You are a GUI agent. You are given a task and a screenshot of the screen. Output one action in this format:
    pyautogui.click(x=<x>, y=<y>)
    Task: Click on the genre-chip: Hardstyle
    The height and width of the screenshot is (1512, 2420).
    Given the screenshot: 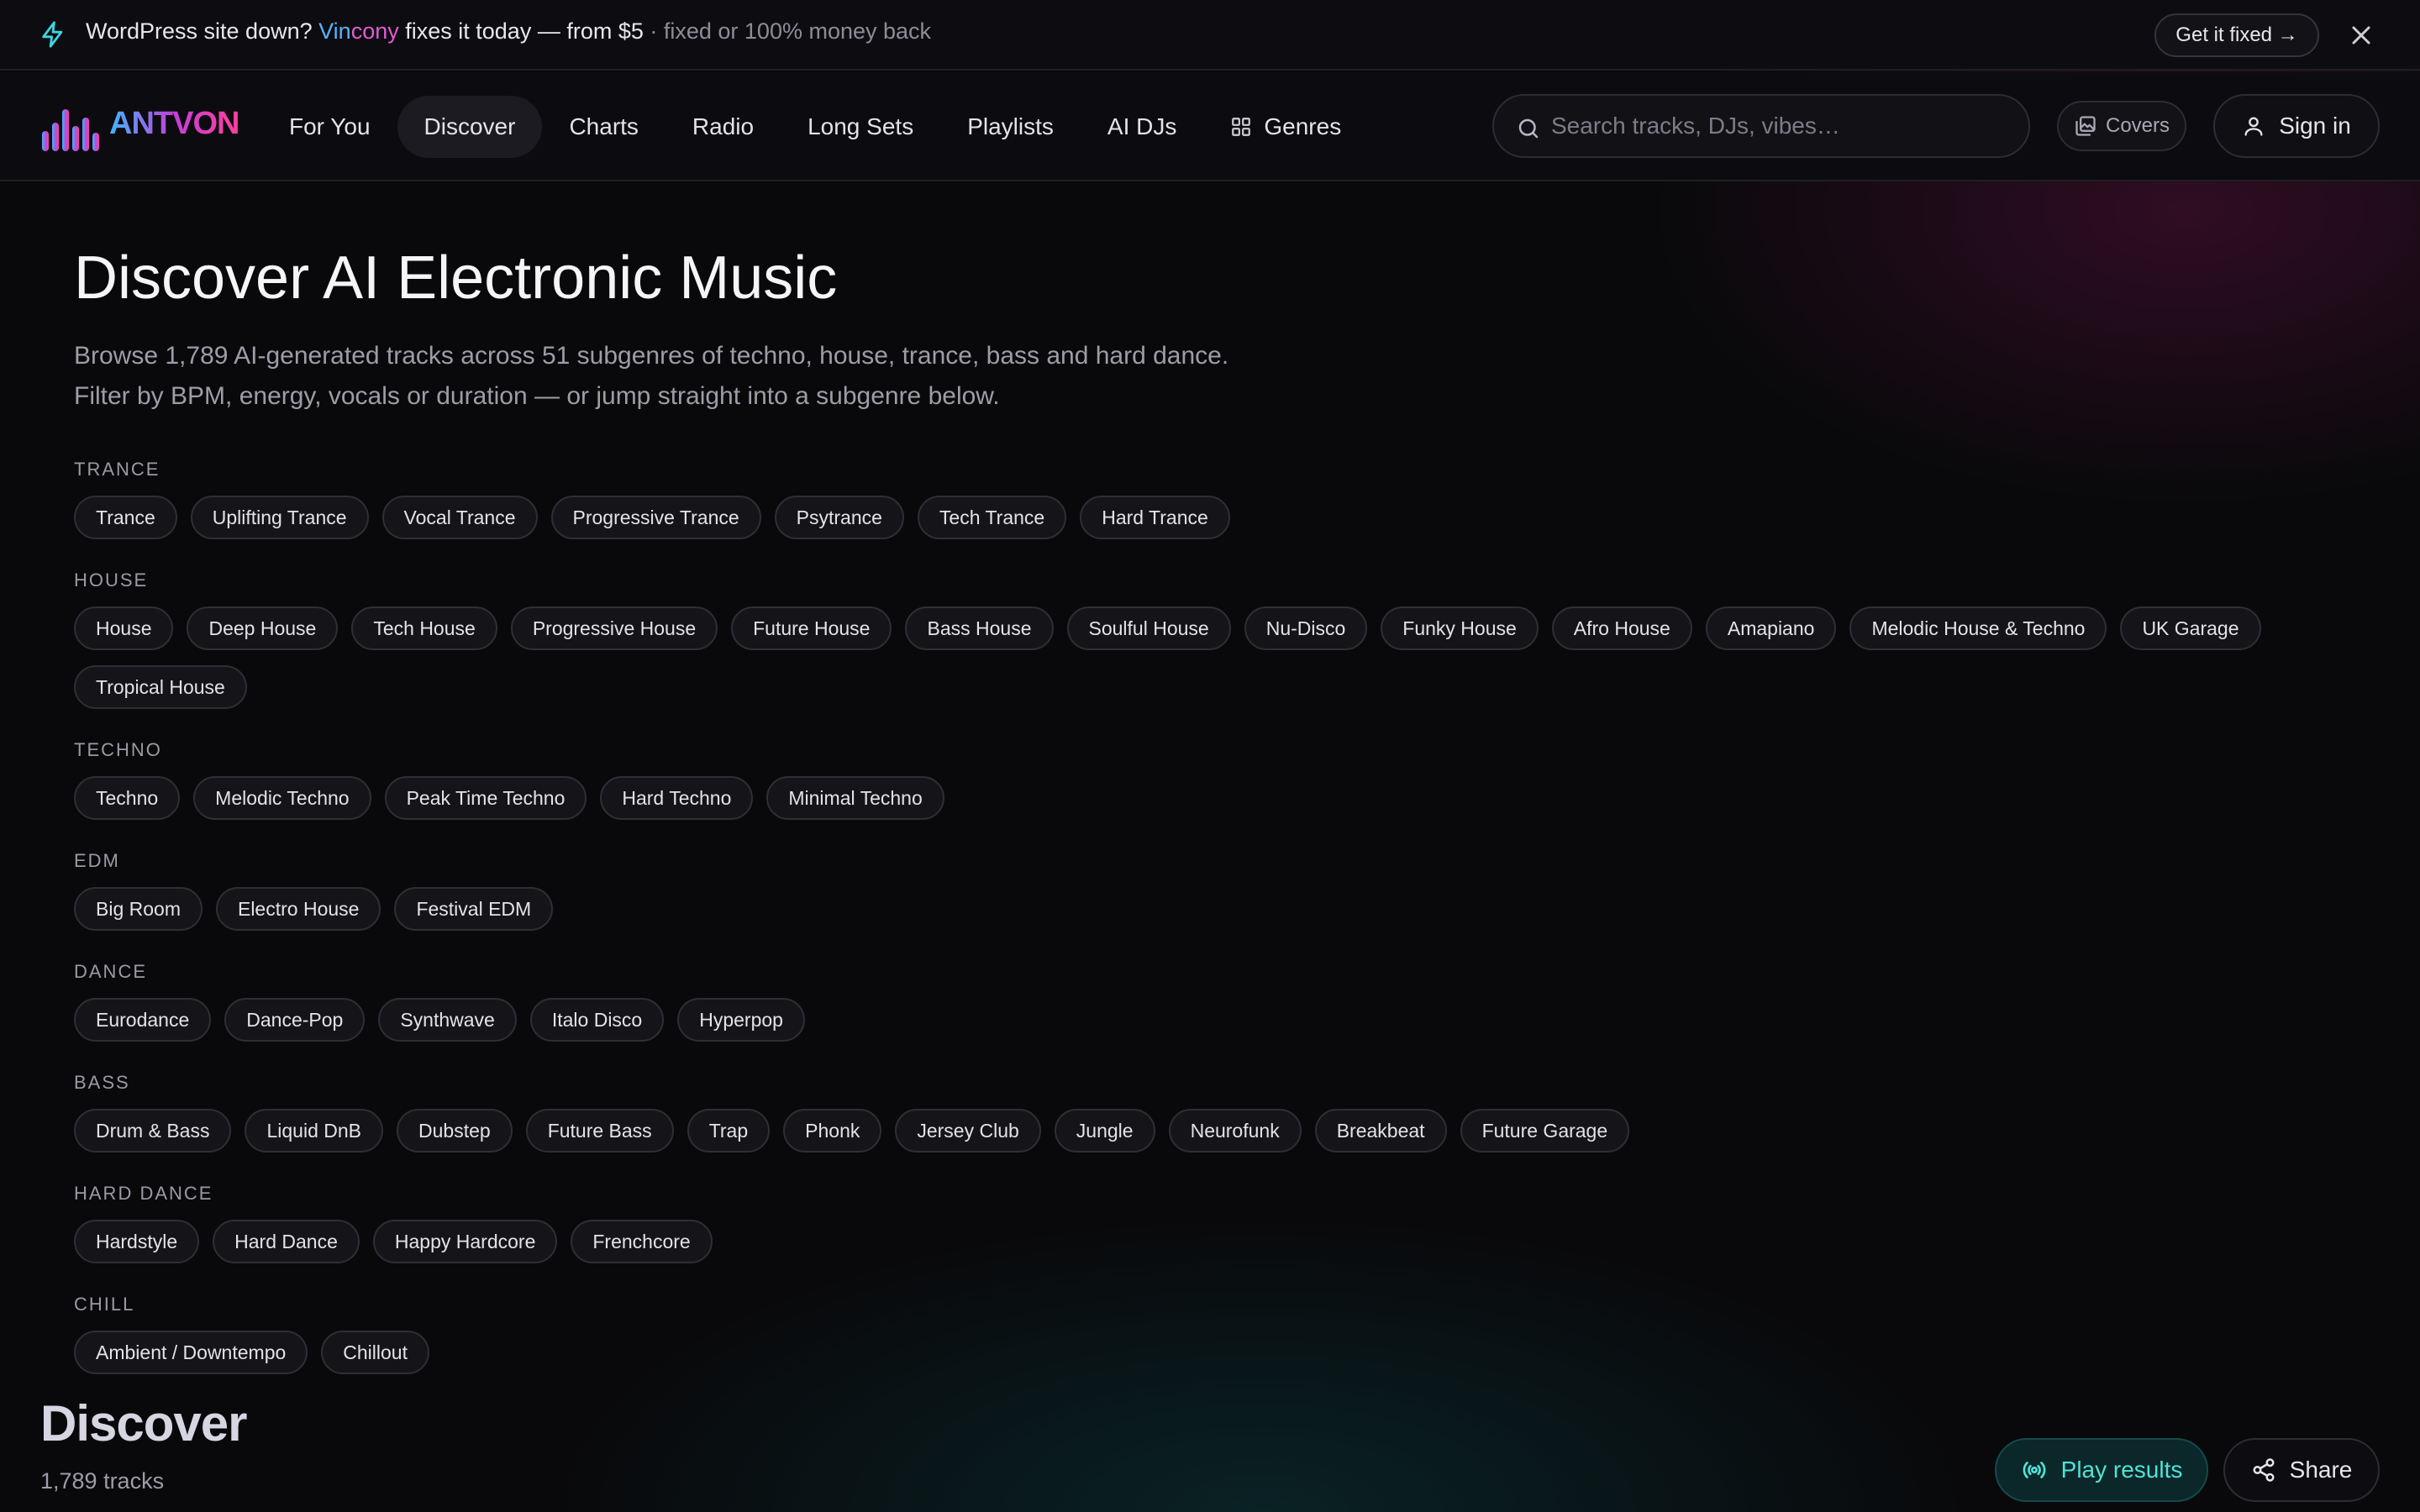 What is the action you would take?
    pyautogui.click(x=137, y=1241)
    